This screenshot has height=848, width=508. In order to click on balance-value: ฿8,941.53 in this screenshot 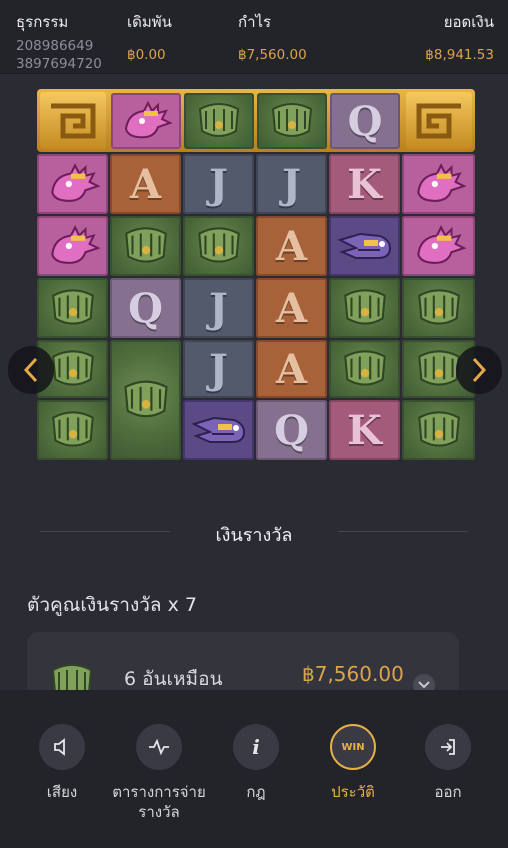, I will do `click(459, 55)`.